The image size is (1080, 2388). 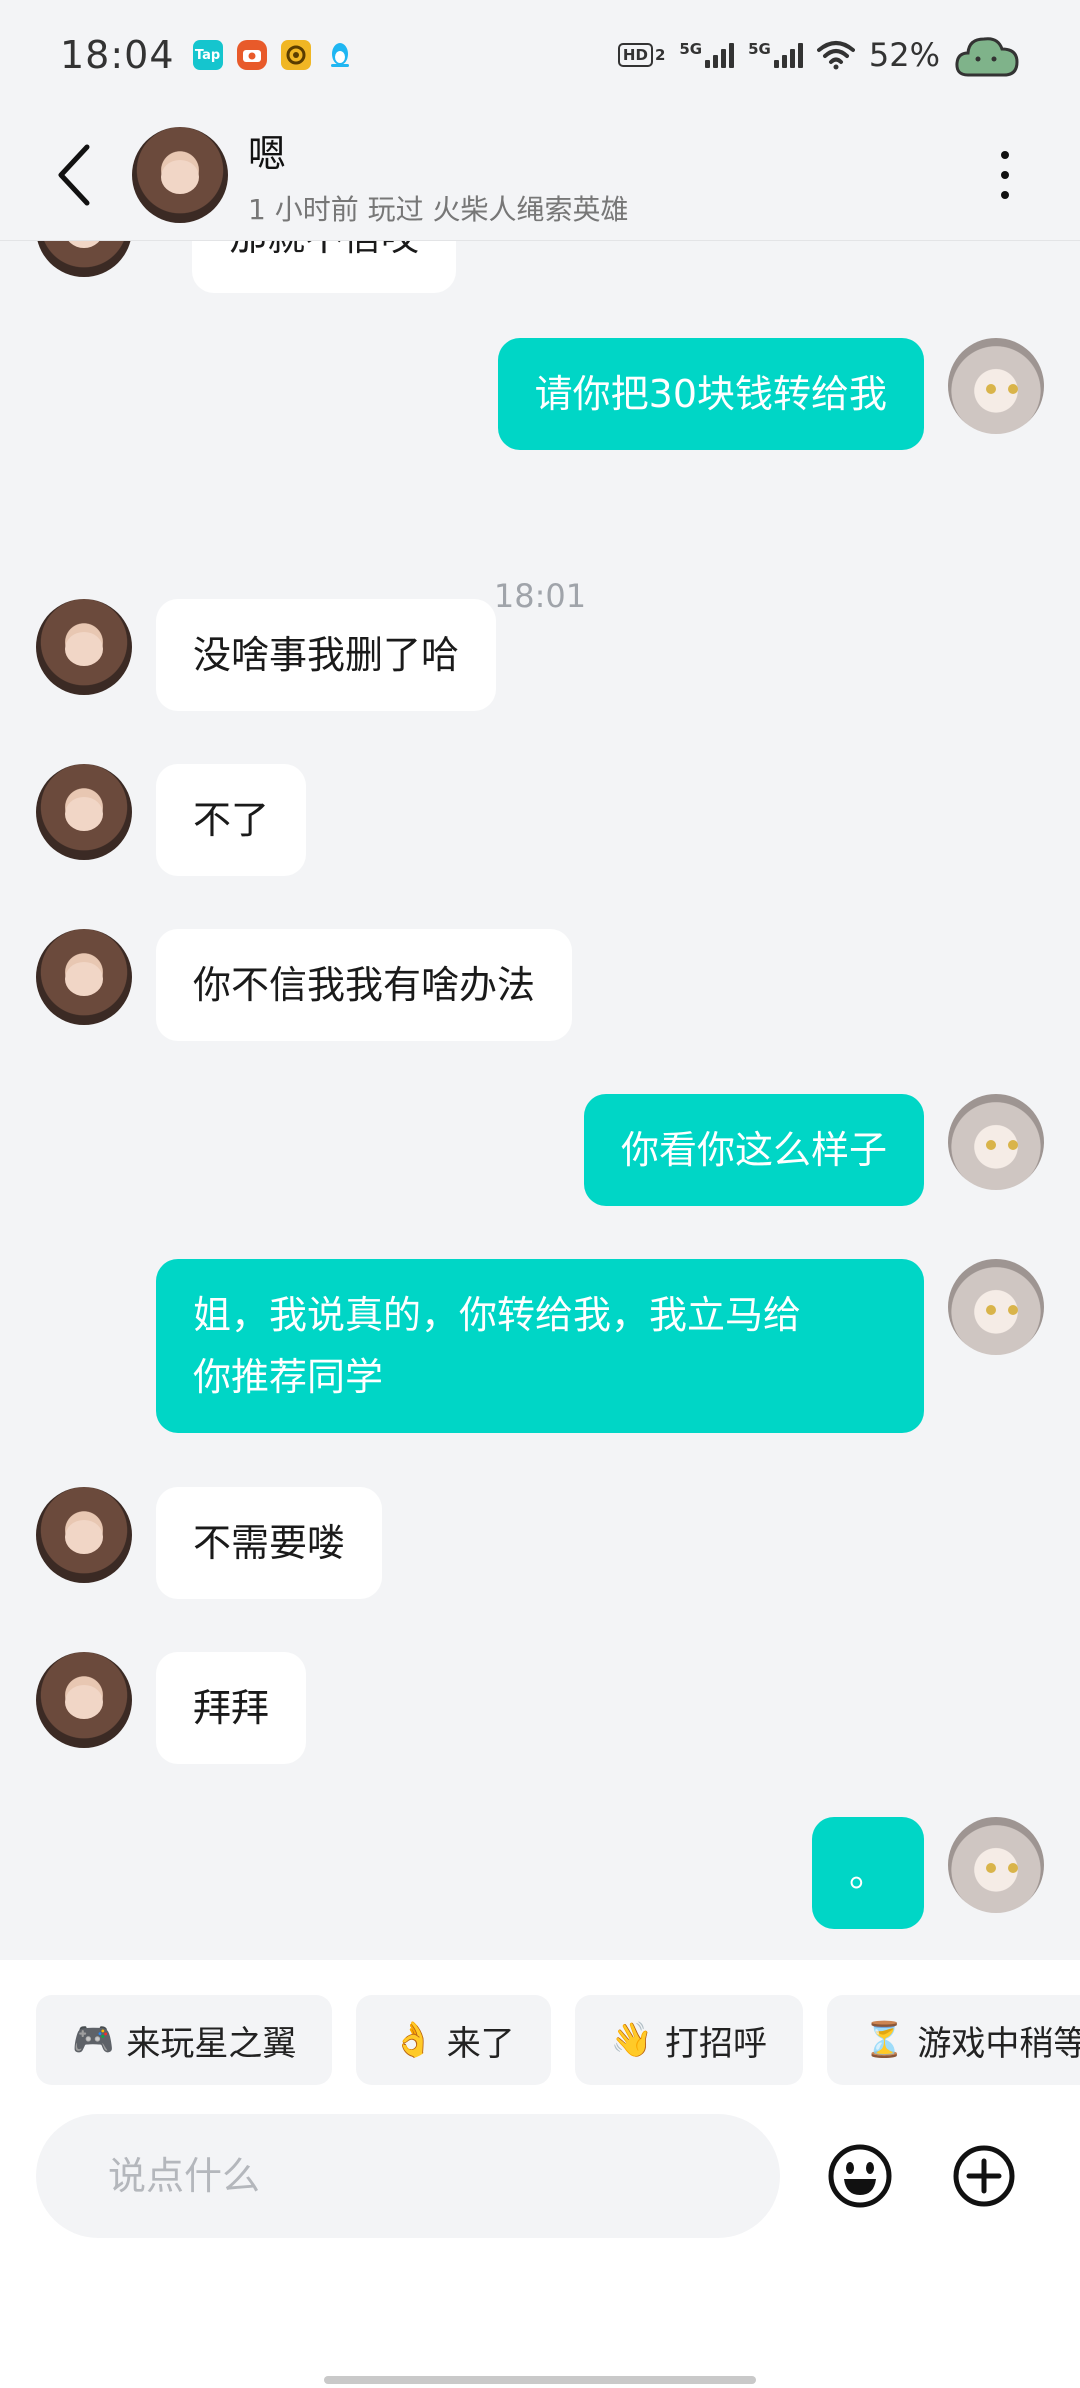 What do you see at coordinates (540, 55) in the screenshot?
I see `status-bar: 18:04 Tap HD 2 5G 5G 52%` at bounding box center [540, 55].